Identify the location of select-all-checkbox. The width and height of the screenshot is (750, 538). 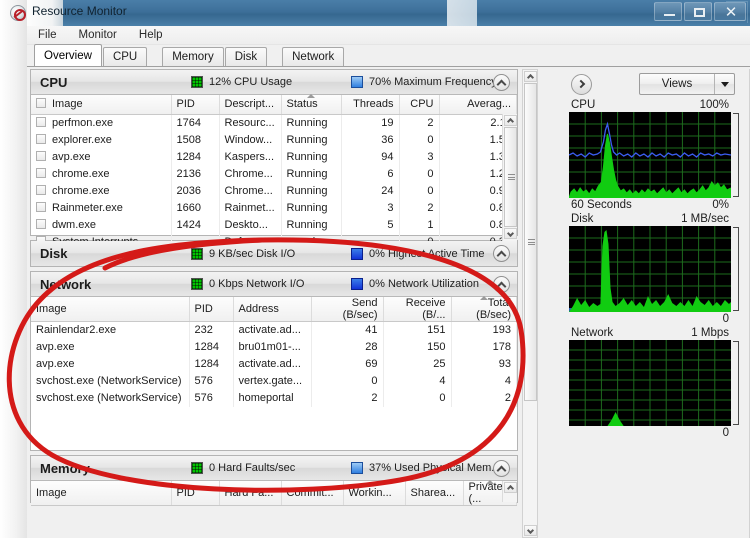
(41, 103).